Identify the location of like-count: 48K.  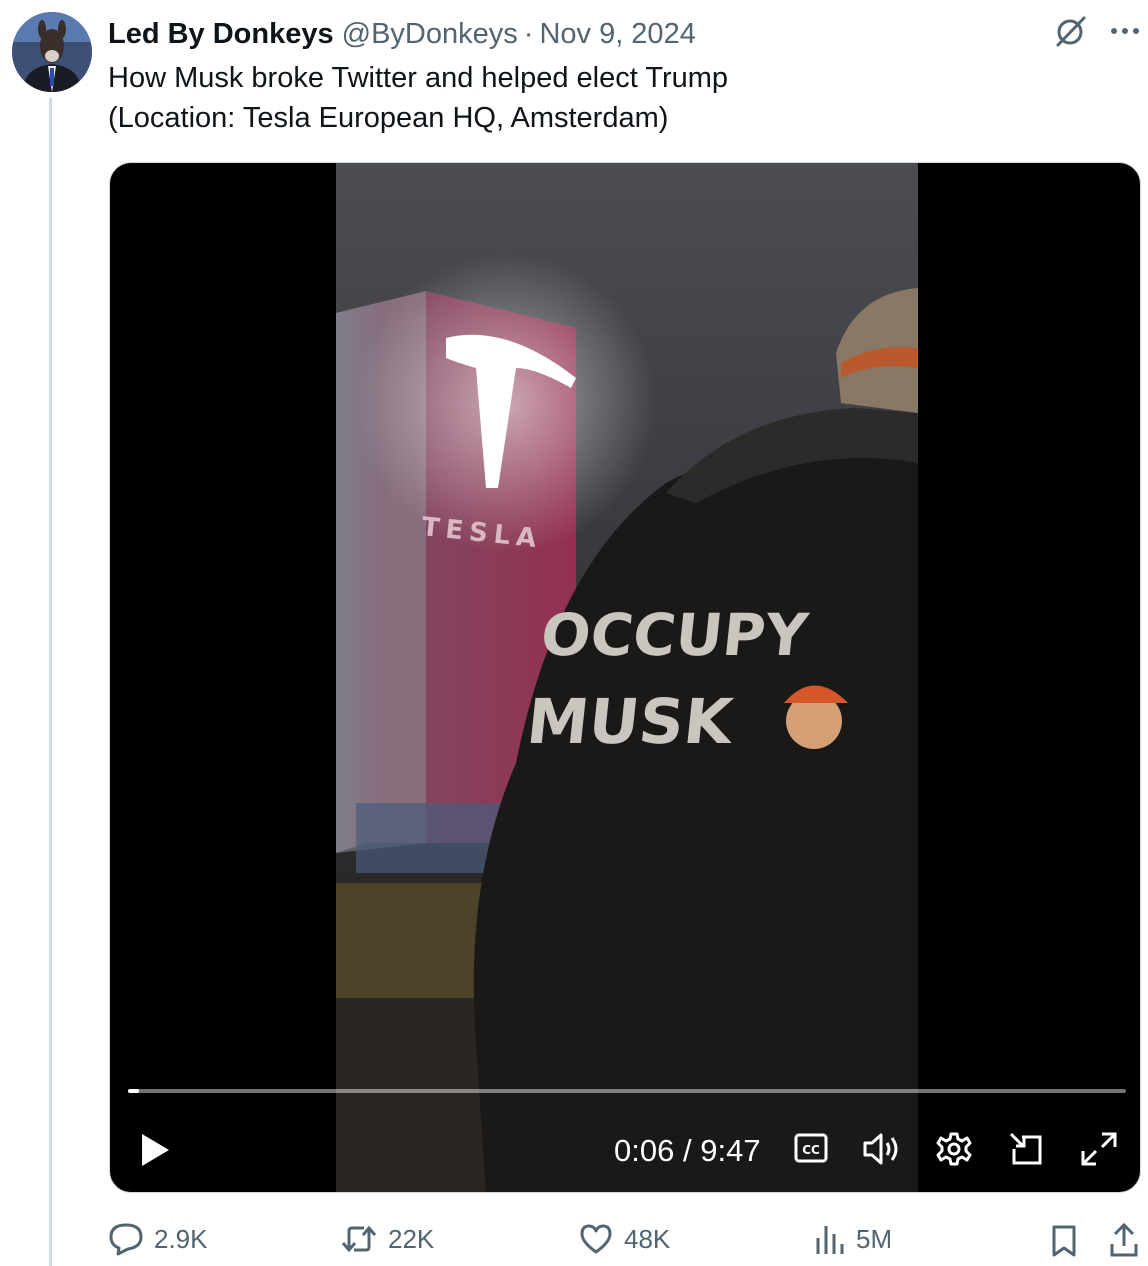
(647, 1238).